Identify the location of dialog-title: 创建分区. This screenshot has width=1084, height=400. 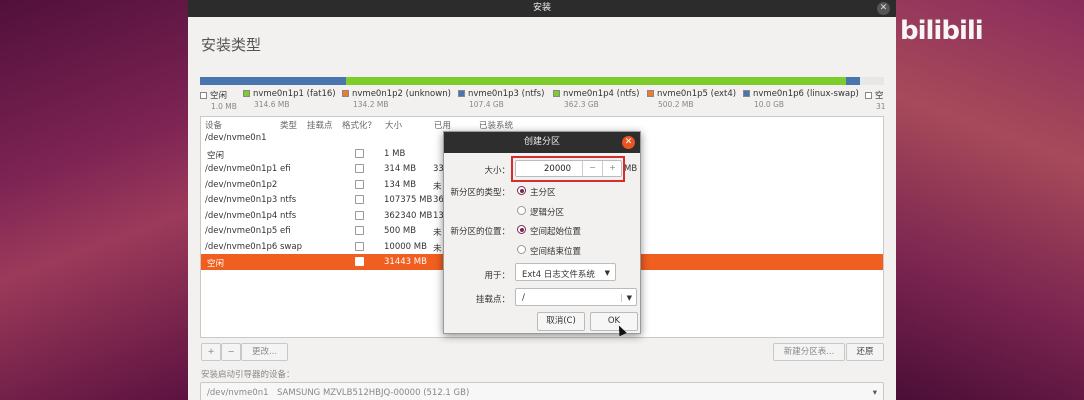
(541, 142).